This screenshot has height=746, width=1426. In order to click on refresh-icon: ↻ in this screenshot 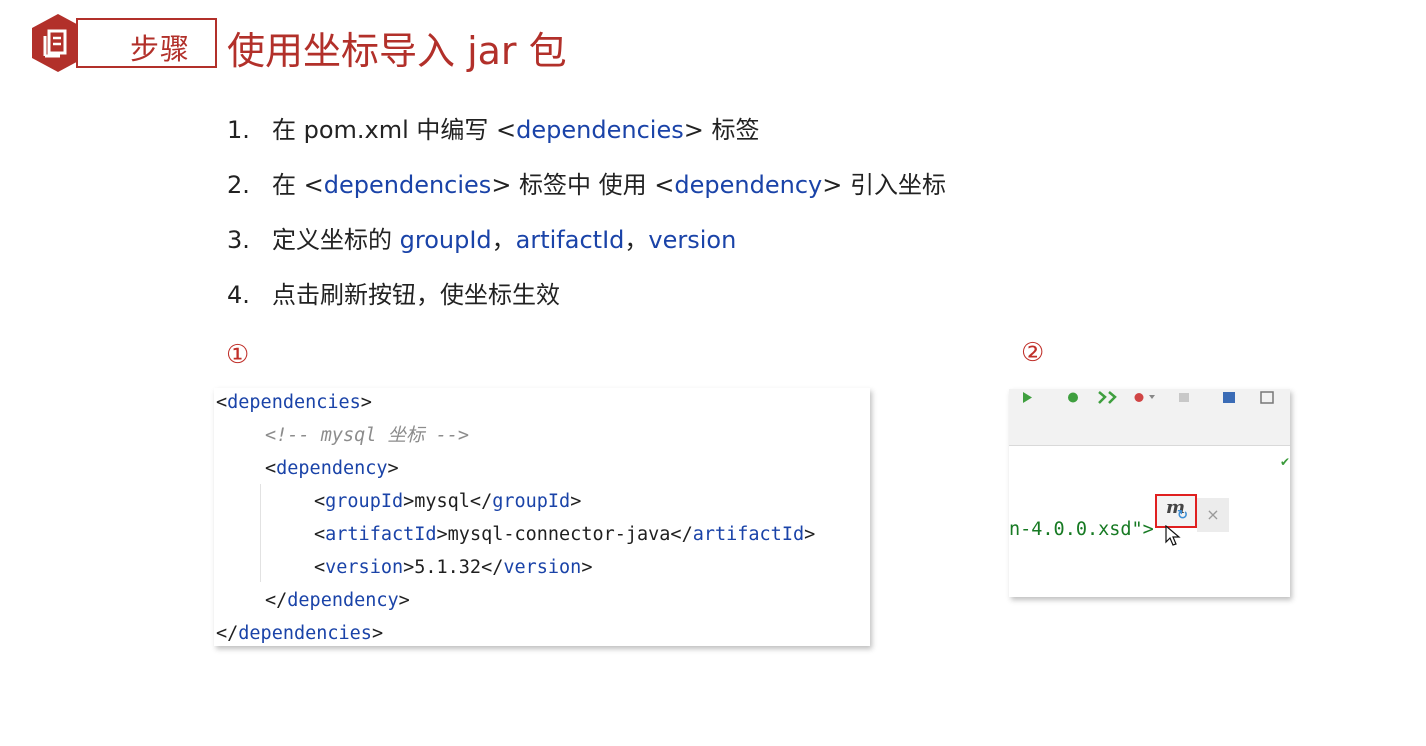, I will do `click(1182, 515)`.